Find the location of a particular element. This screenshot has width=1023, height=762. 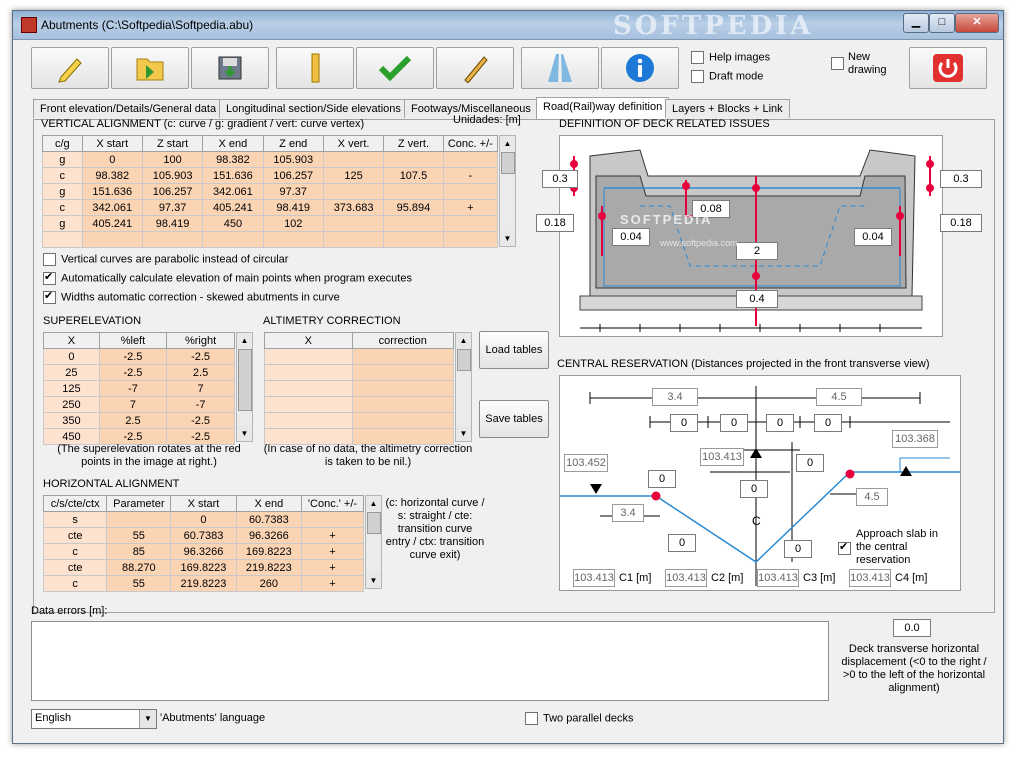

central-lower-left-field: 3.4 is located at coordinates (628, 513).